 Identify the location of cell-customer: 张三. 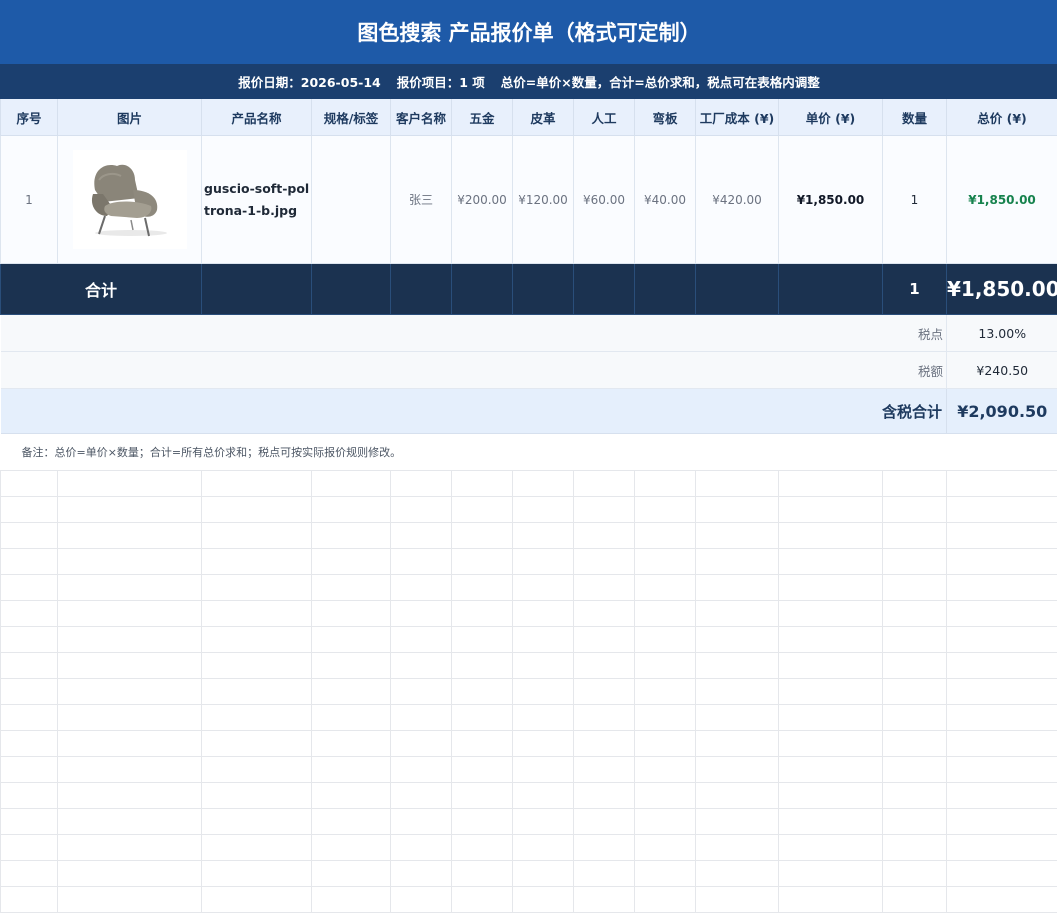
(421, 200).